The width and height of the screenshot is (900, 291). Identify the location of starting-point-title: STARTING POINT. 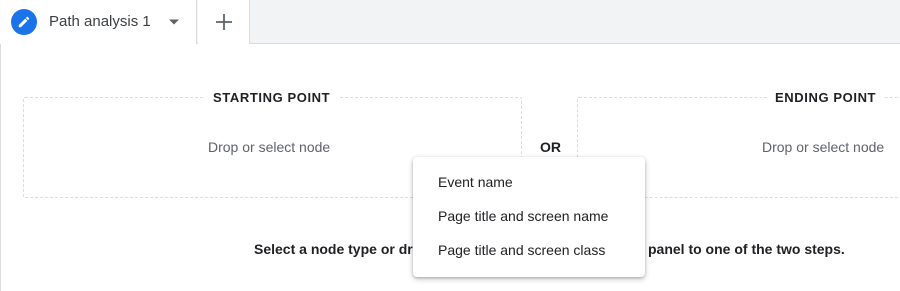
(272, 97).